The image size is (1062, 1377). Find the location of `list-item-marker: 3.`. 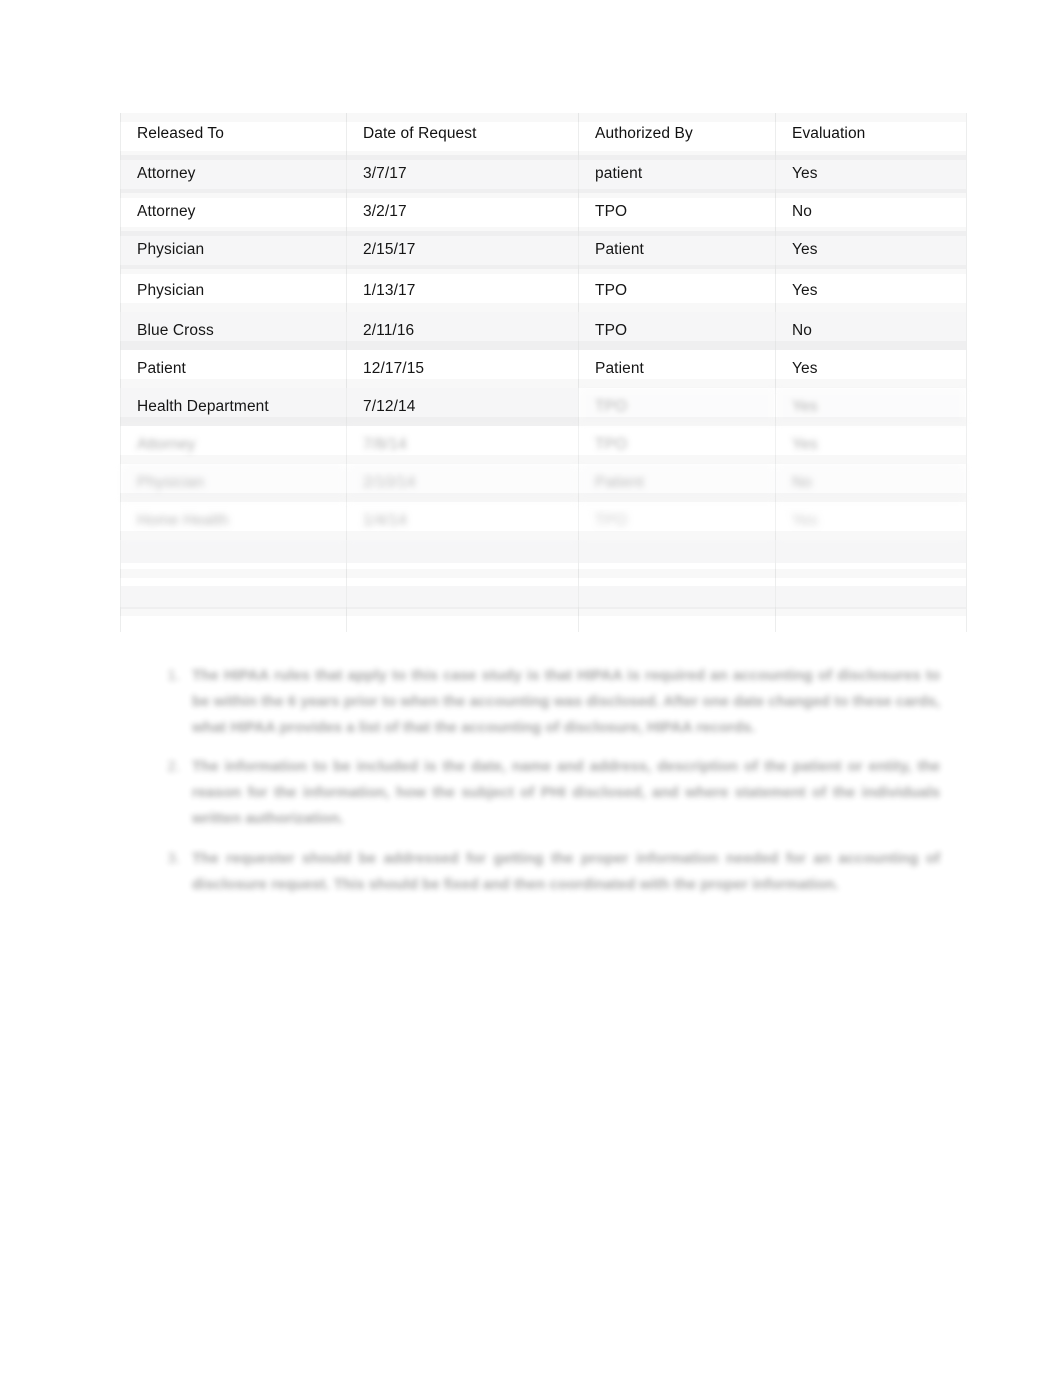

list-item-marker: 3. is located at coordinates (173, 858).